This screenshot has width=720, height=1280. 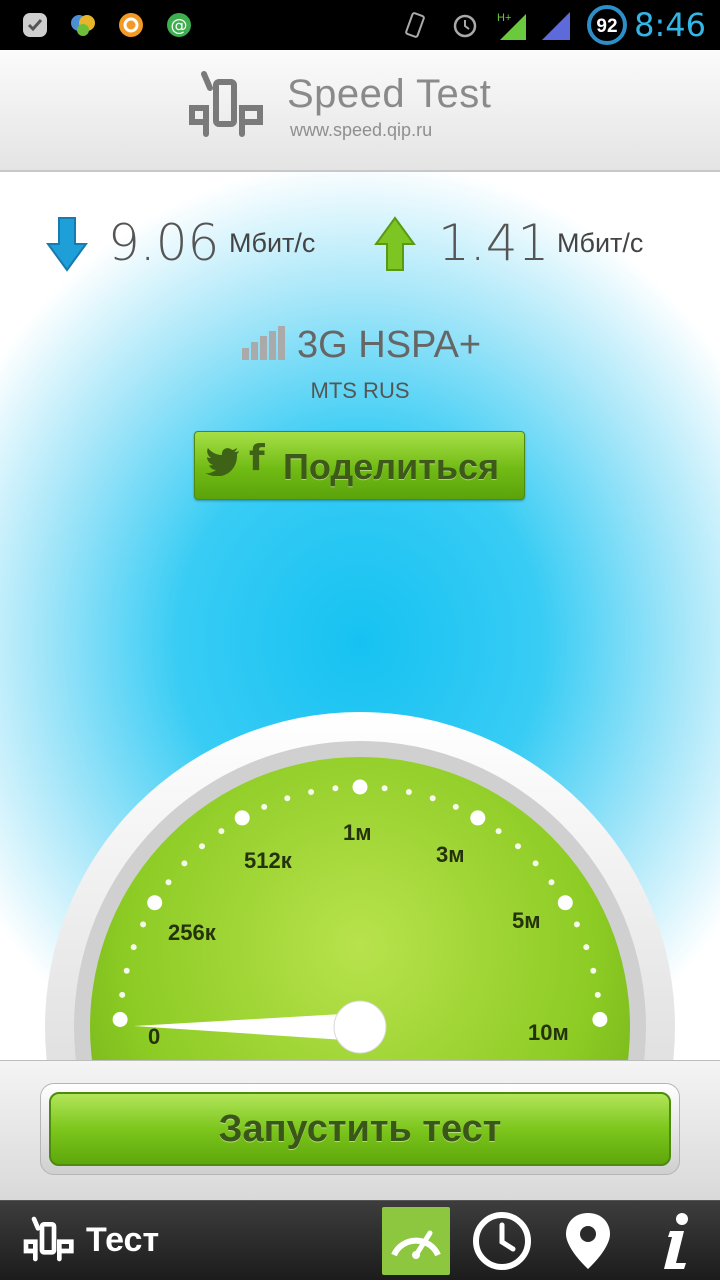 What do you see at coordinates (35, 25) in the screenshot?
I see `check-app-icon` at bounding box center [35, 25].